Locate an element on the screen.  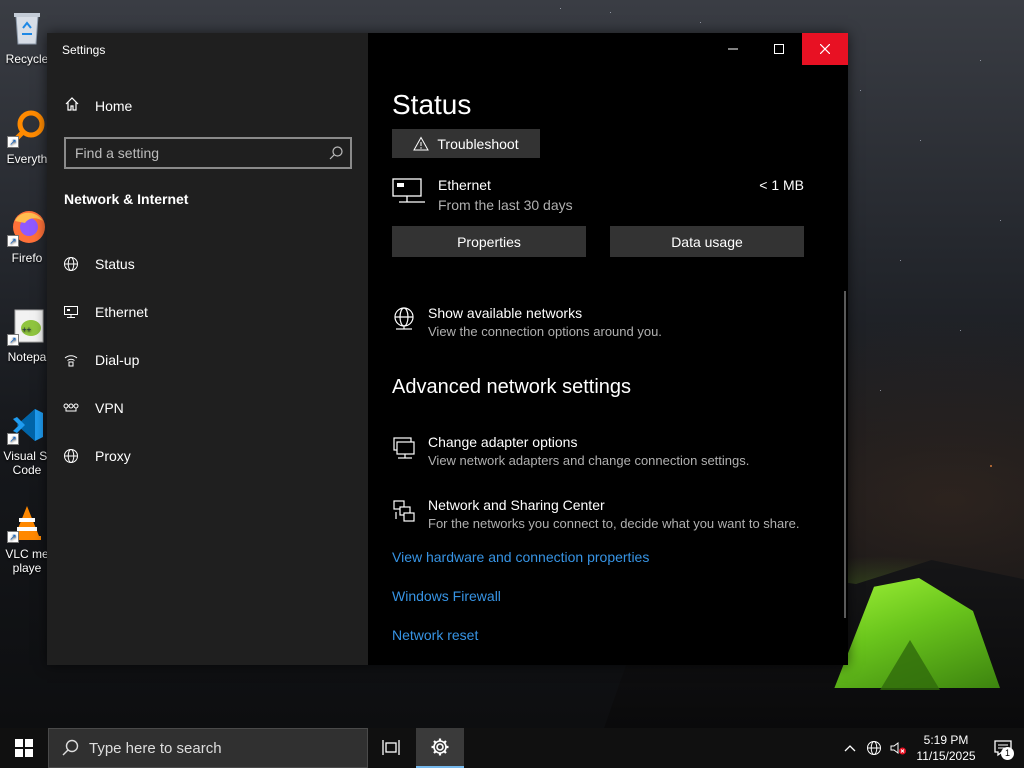
close-icon is located at coordinates (825, 49).